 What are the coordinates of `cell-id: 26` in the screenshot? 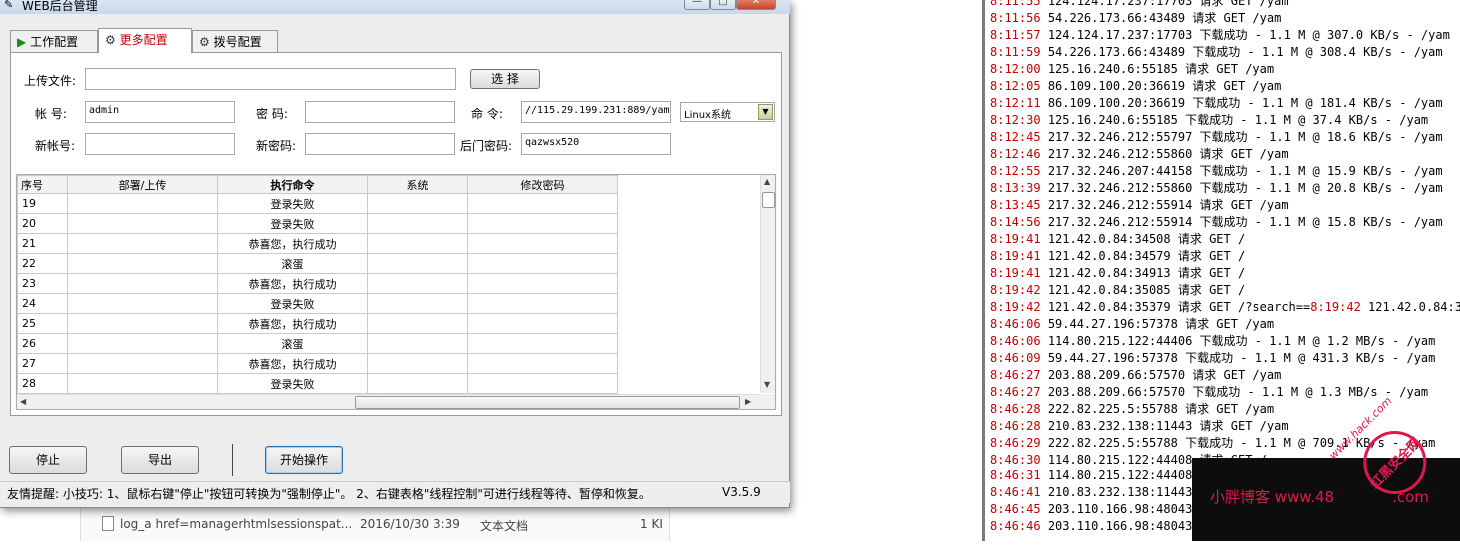 It's located at (42, 343).